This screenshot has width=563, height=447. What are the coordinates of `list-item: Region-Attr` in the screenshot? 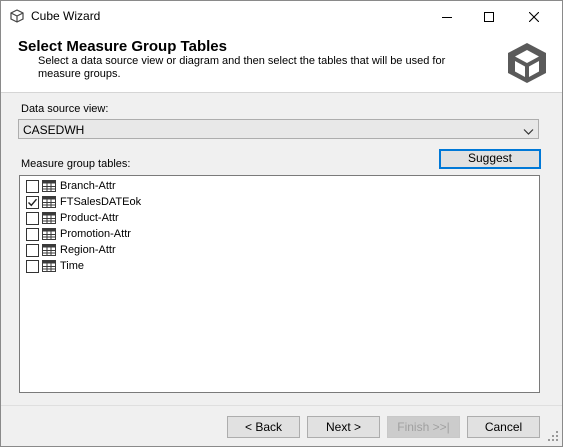 It's located at (176, 250).